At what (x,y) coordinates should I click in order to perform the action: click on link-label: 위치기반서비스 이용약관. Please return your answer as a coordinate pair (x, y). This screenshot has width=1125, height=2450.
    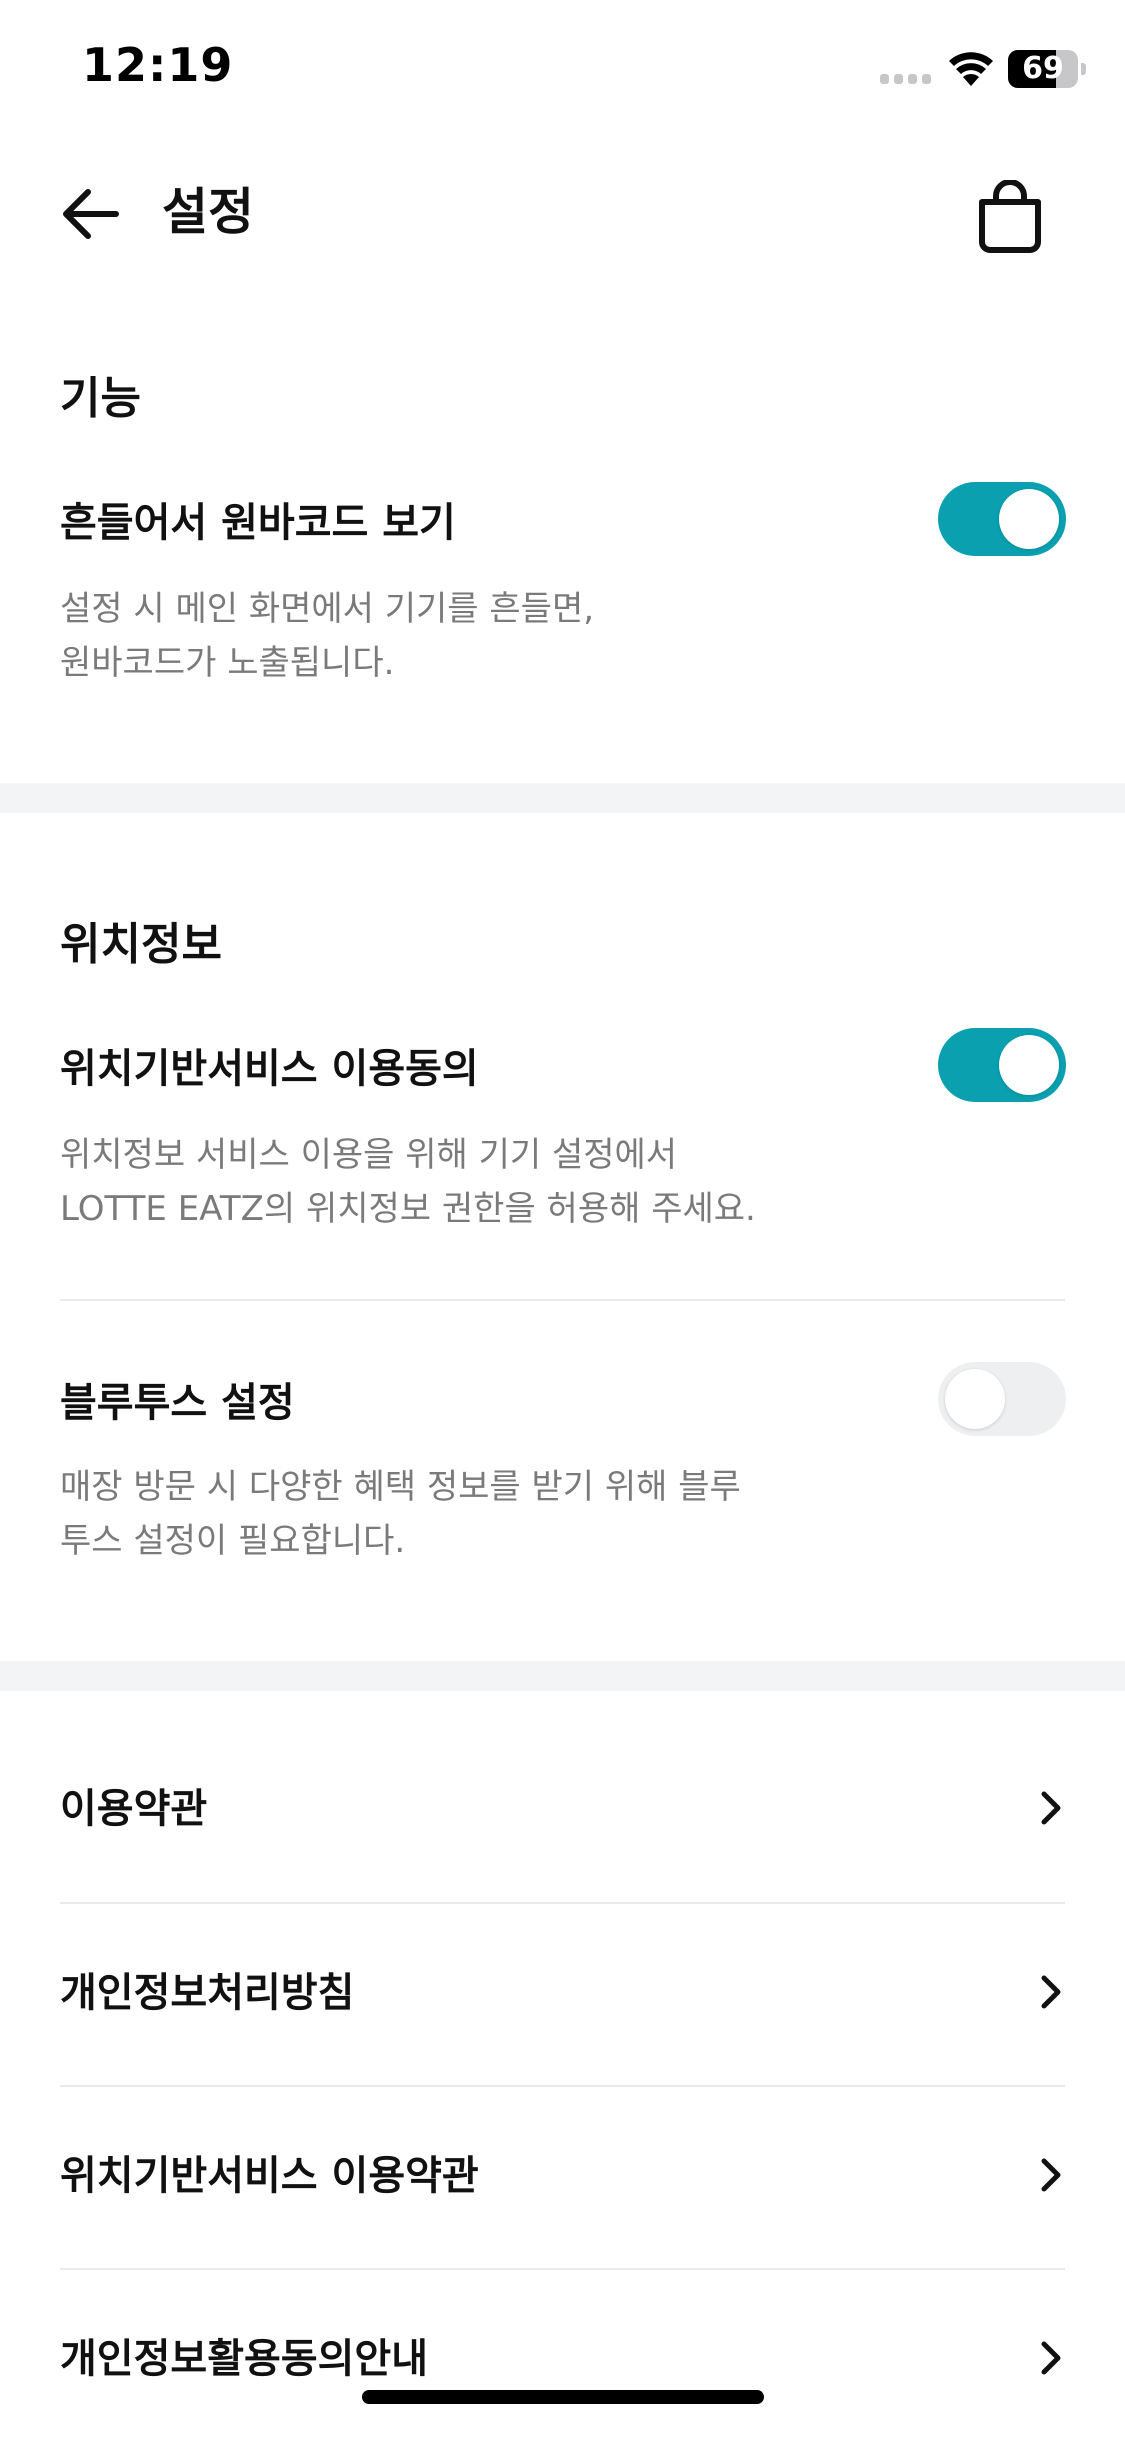
    Looking at the image, I should click on (269, 2176).